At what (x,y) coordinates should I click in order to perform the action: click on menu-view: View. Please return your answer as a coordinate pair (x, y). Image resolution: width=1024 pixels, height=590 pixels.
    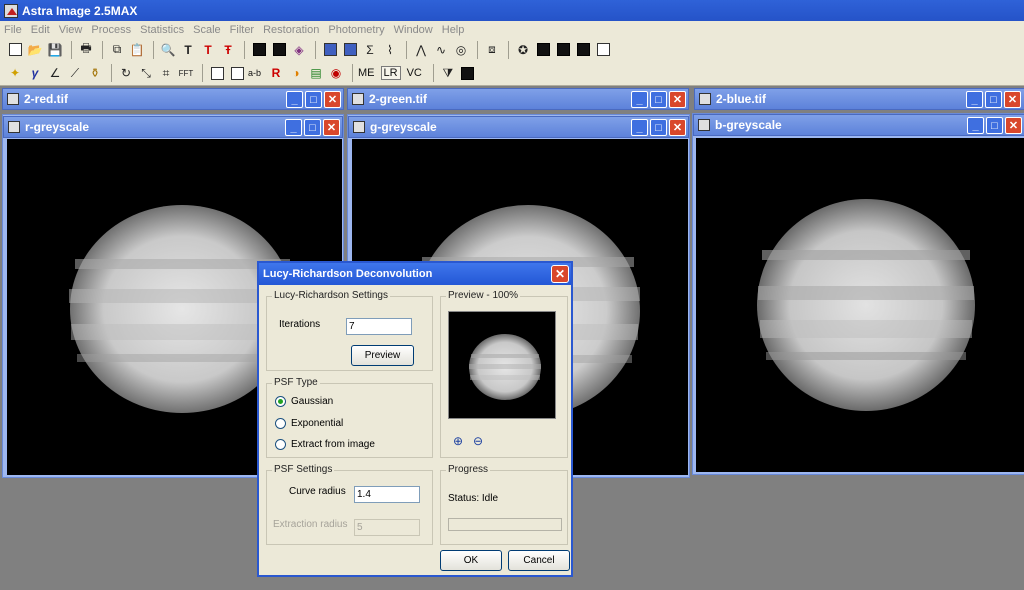
    Looking at the image, I should click on (71, 30).